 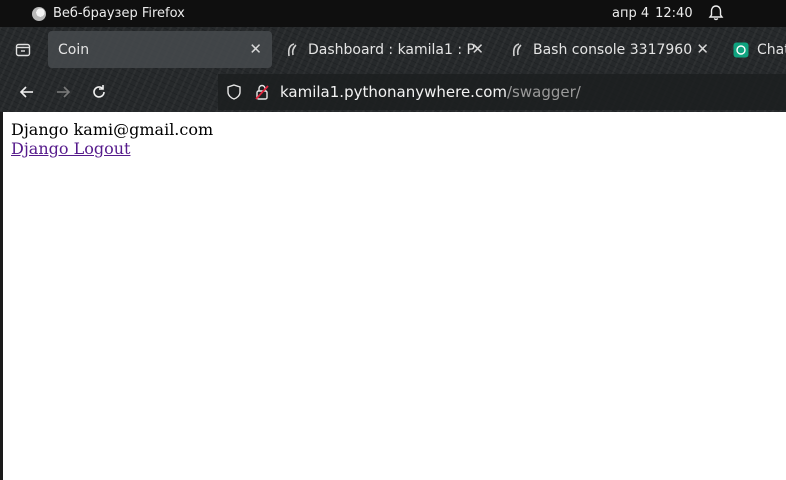 I want to click on notification-bell-icon, so click(x=716, y=13).